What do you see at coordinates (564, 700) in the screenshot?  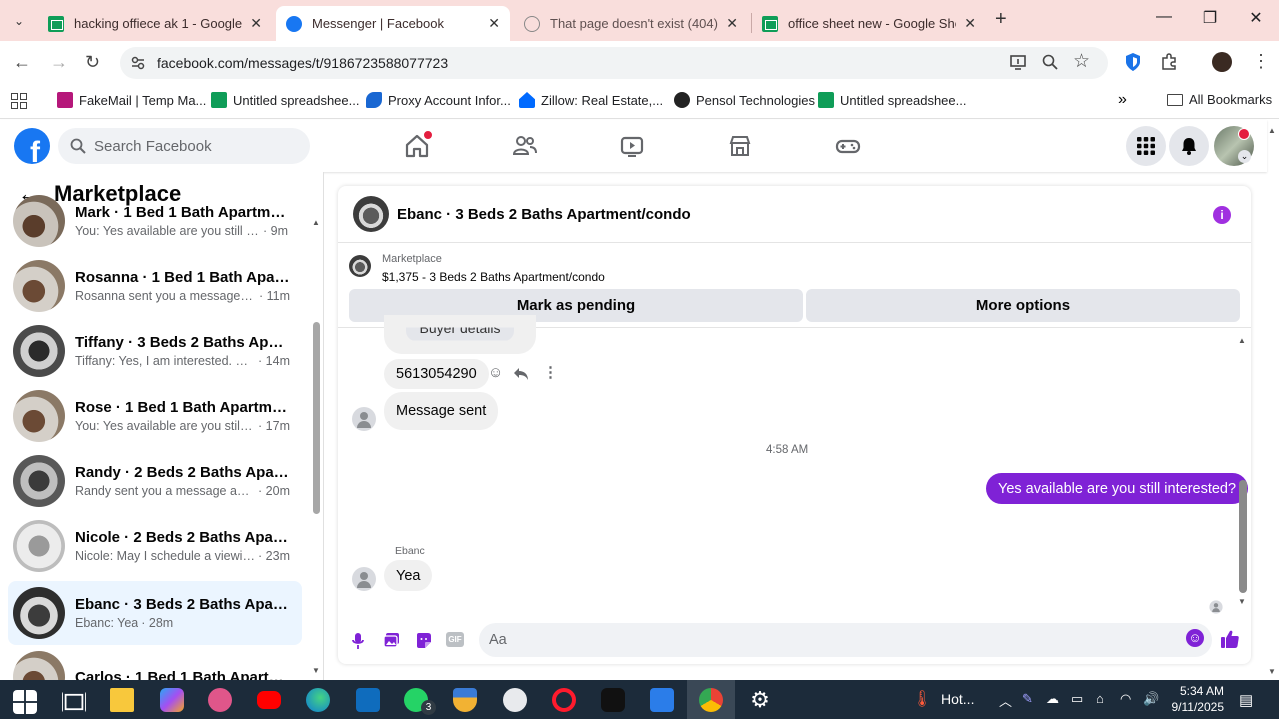 I see `opera-icon` at bounding box center [564, 700].